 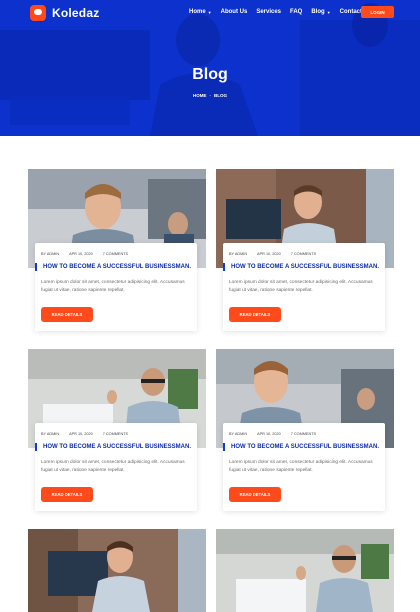 I want to click on menu-item-faq: FAQ, so click(x=296, y=12).